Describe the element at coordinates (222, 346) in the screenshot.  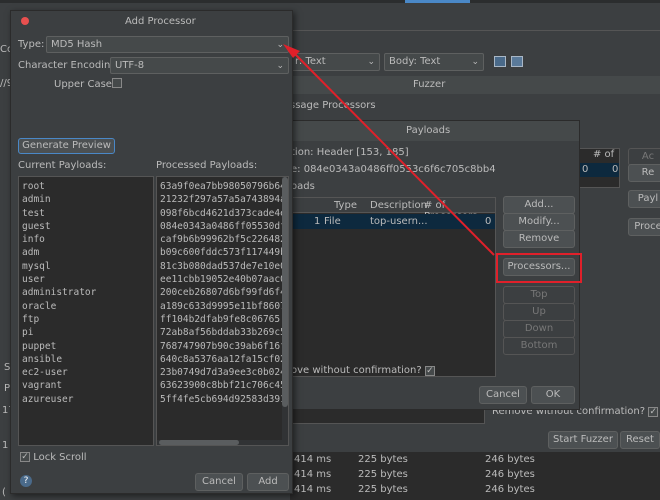
I see `list-item: 768747907b90c39ab6f16f` at that location.